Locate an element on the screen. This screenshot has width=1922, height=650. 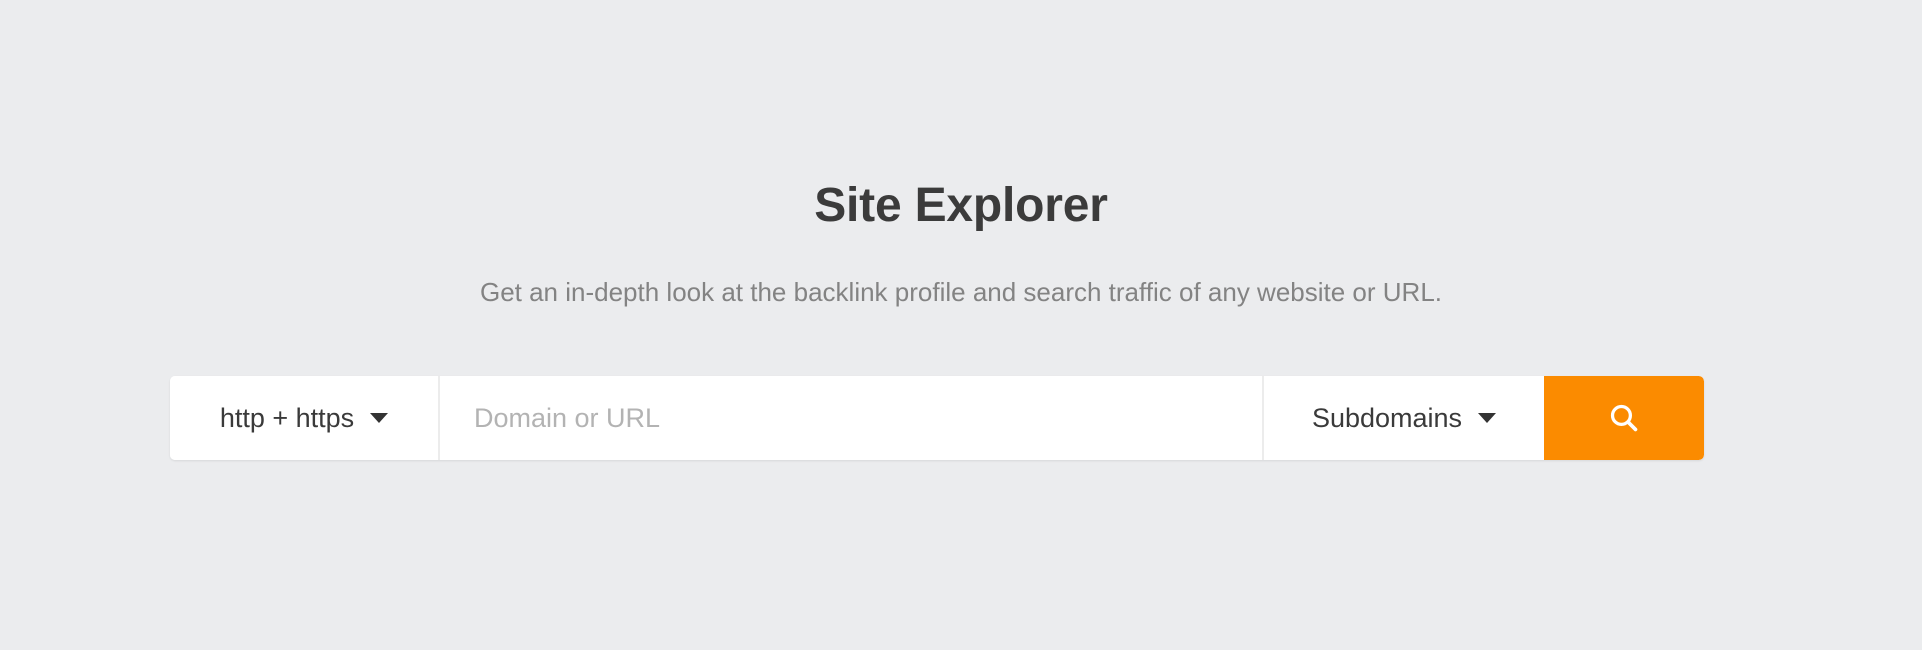
search-input is located at coordinates (851, 418).